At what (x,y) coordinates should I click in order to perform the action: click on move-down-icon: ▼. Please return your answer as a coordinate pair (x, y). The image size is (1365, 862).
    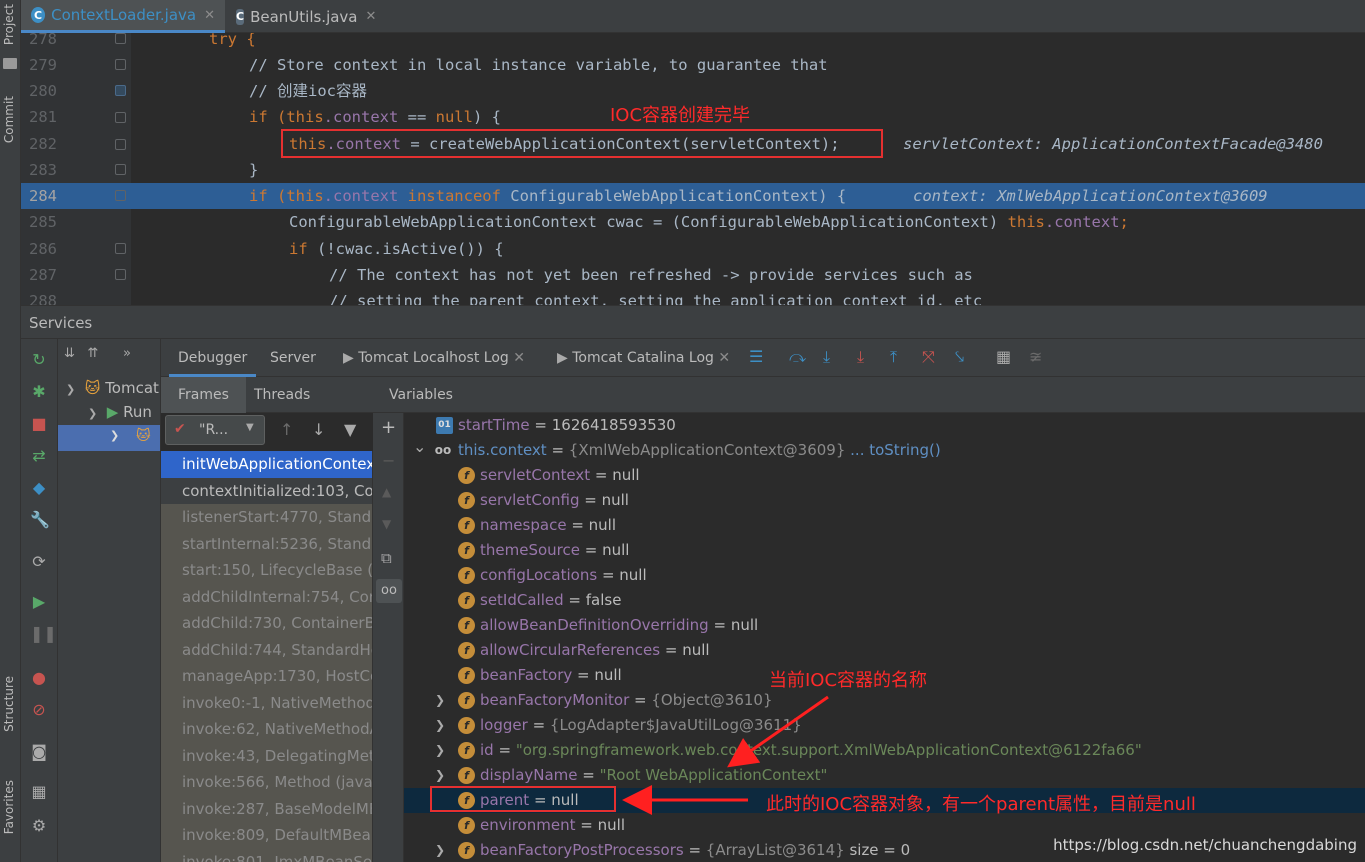
    Looking at the image, I should click on (386, 524).